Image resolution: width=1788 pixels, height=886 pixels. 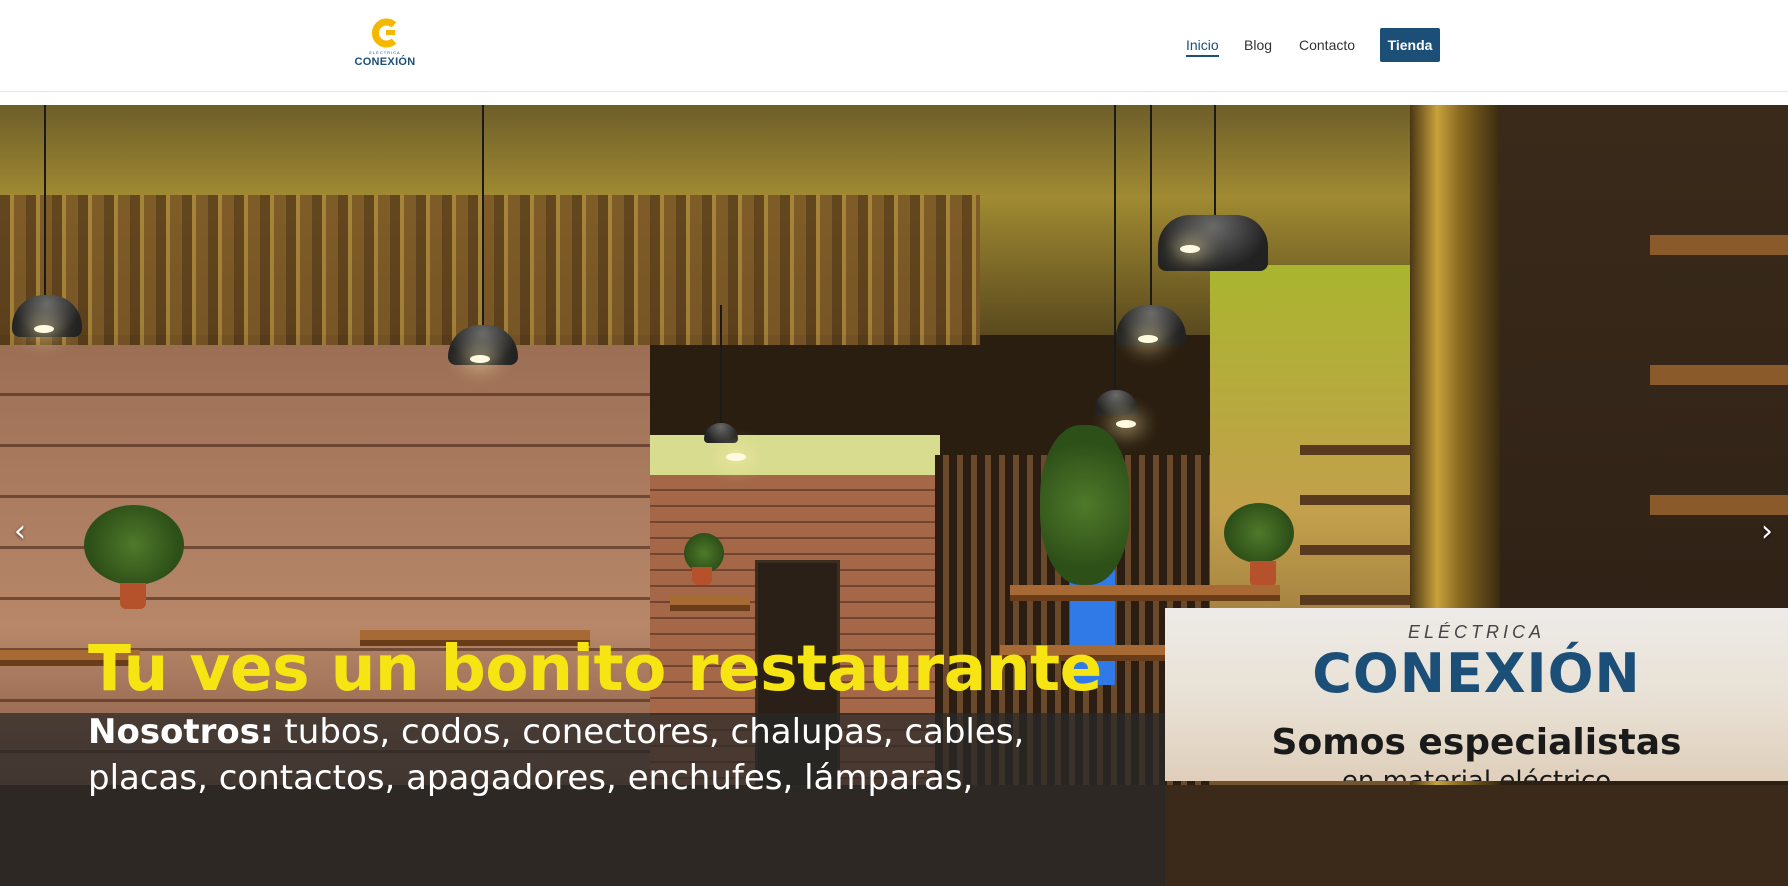 What do you see at coordinates (385, 52) in the screenshot?
I see `logo-subtext: ELÉCTRICA` at bounding box center [385, 52].